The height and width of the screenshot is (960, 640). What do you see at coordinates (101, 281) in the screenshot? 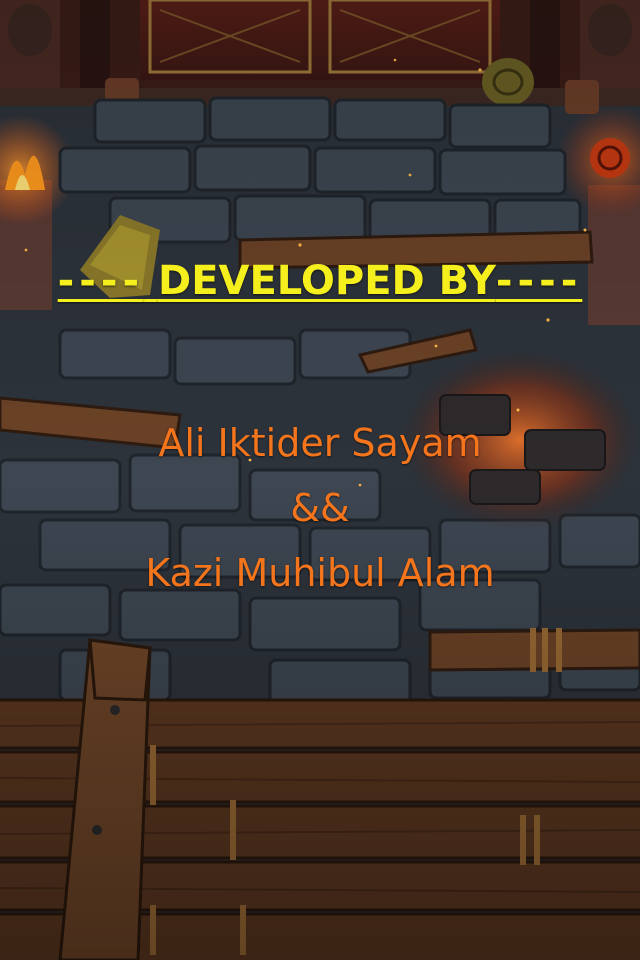
I see `heading-left-dashes: ----` at bounding box center [101, 281].